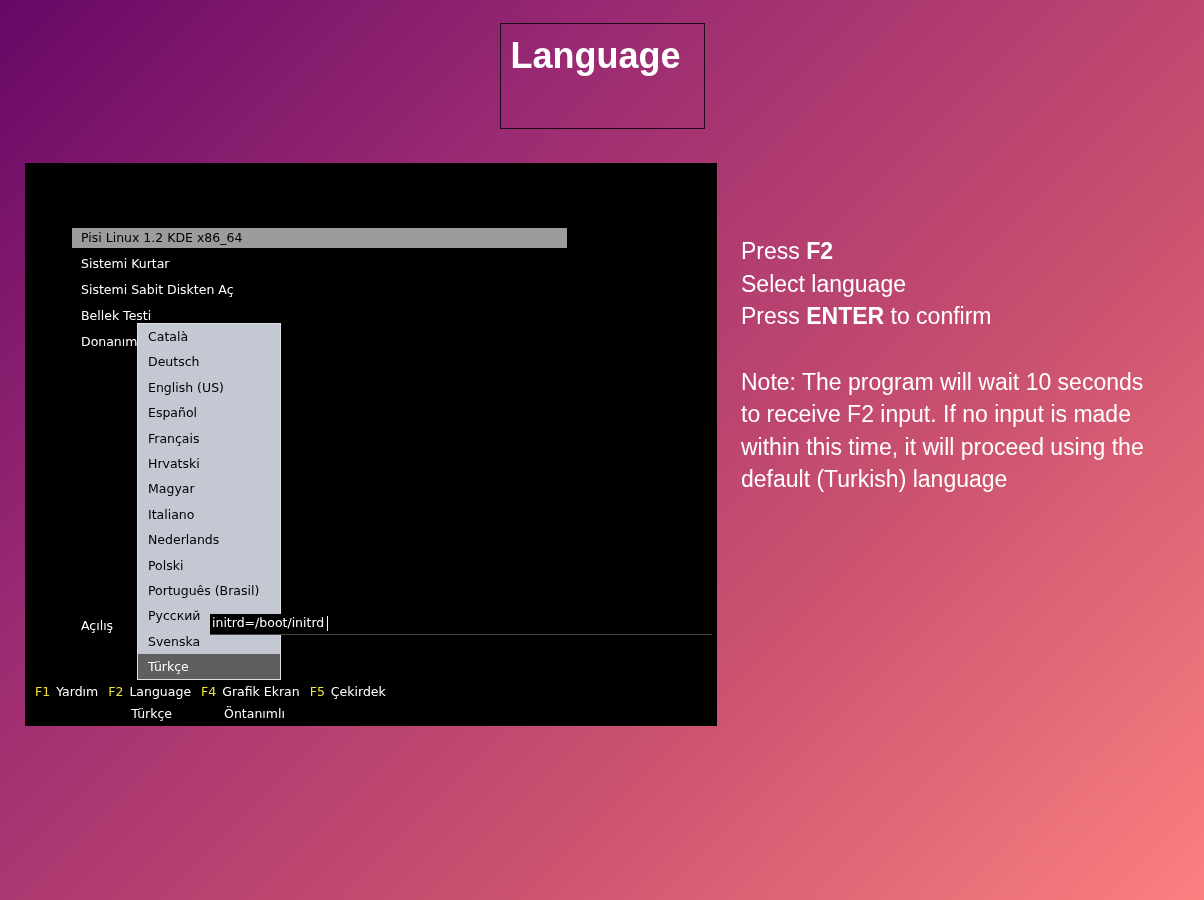  Describe the element at coordinates (117, 316) in the screenshot. I see `boot-menu-item: Bellek Testi` at that location.